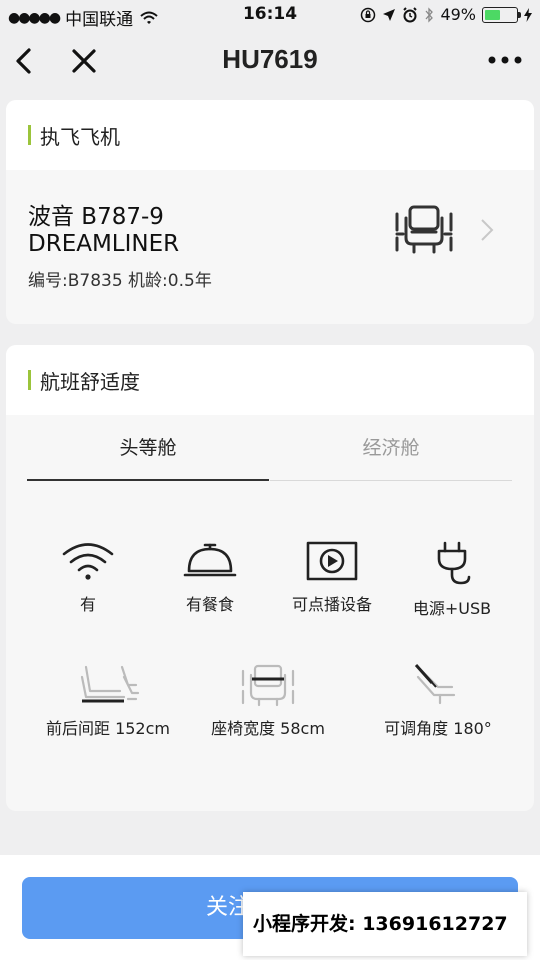  Describe the element at coordinates (87, 604) in the screenshot. I see `amenity-wifi-label: 有` at that location.